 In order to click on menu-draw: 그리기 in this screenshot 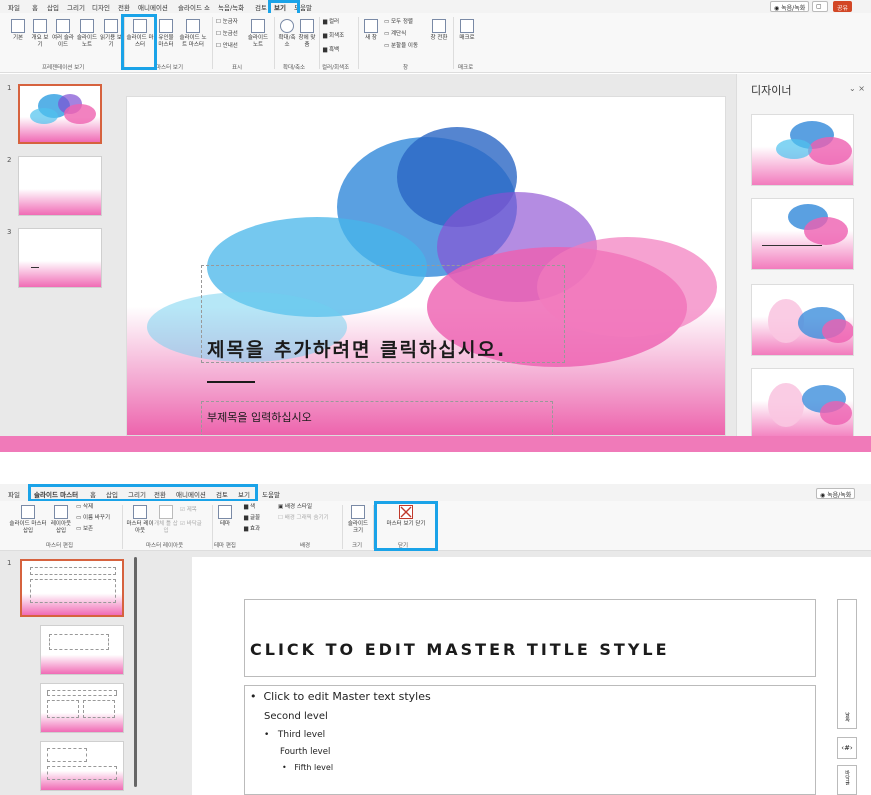, I will do `click(76, 7)`.